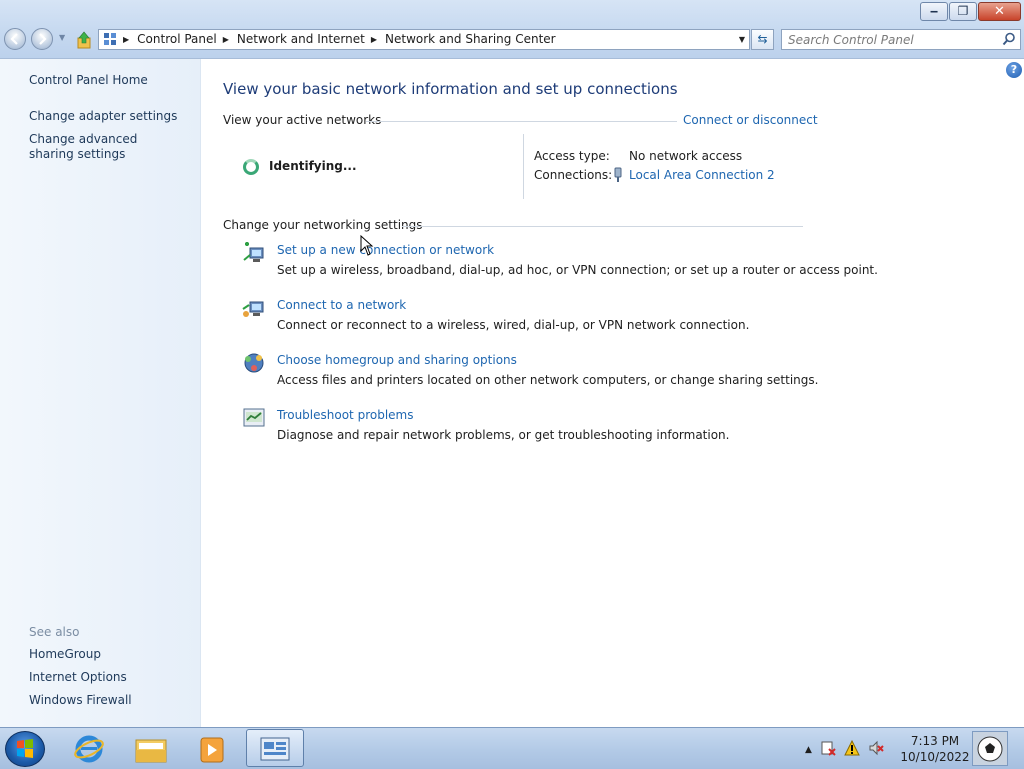 Image resolution: width=1024 pixels, height=769 pixels. Describe the element at coordinates (151, 751) in the screenshot. I see `folder-icon` at that location.